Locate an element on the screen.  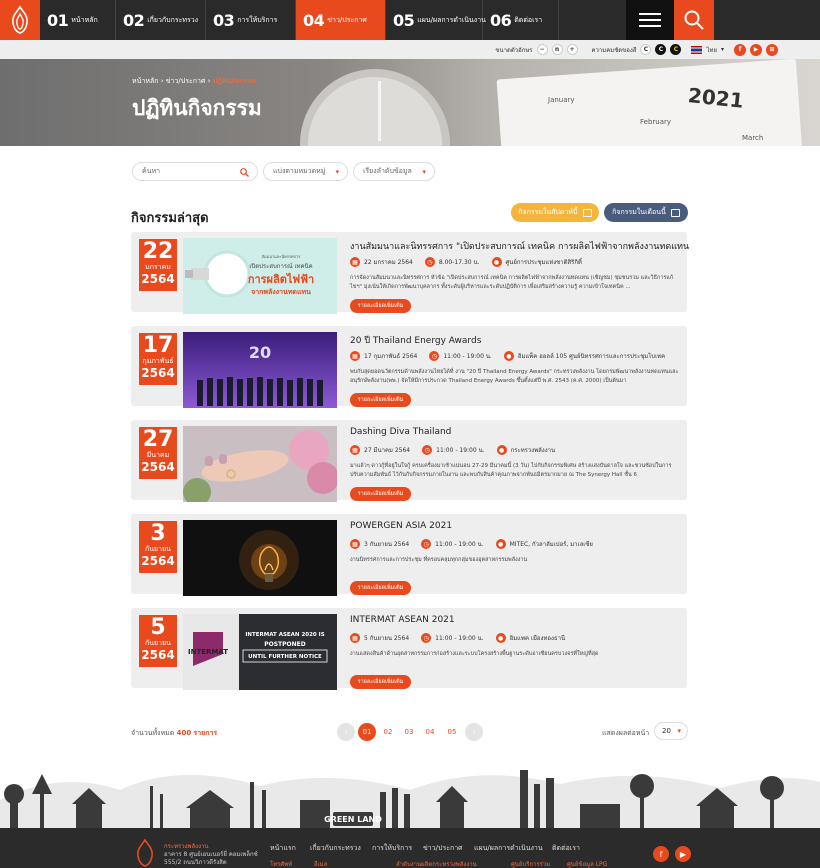
thumb-text: เปิดประสบการณ์ เทคนิค is located at coordinates (280, 266).